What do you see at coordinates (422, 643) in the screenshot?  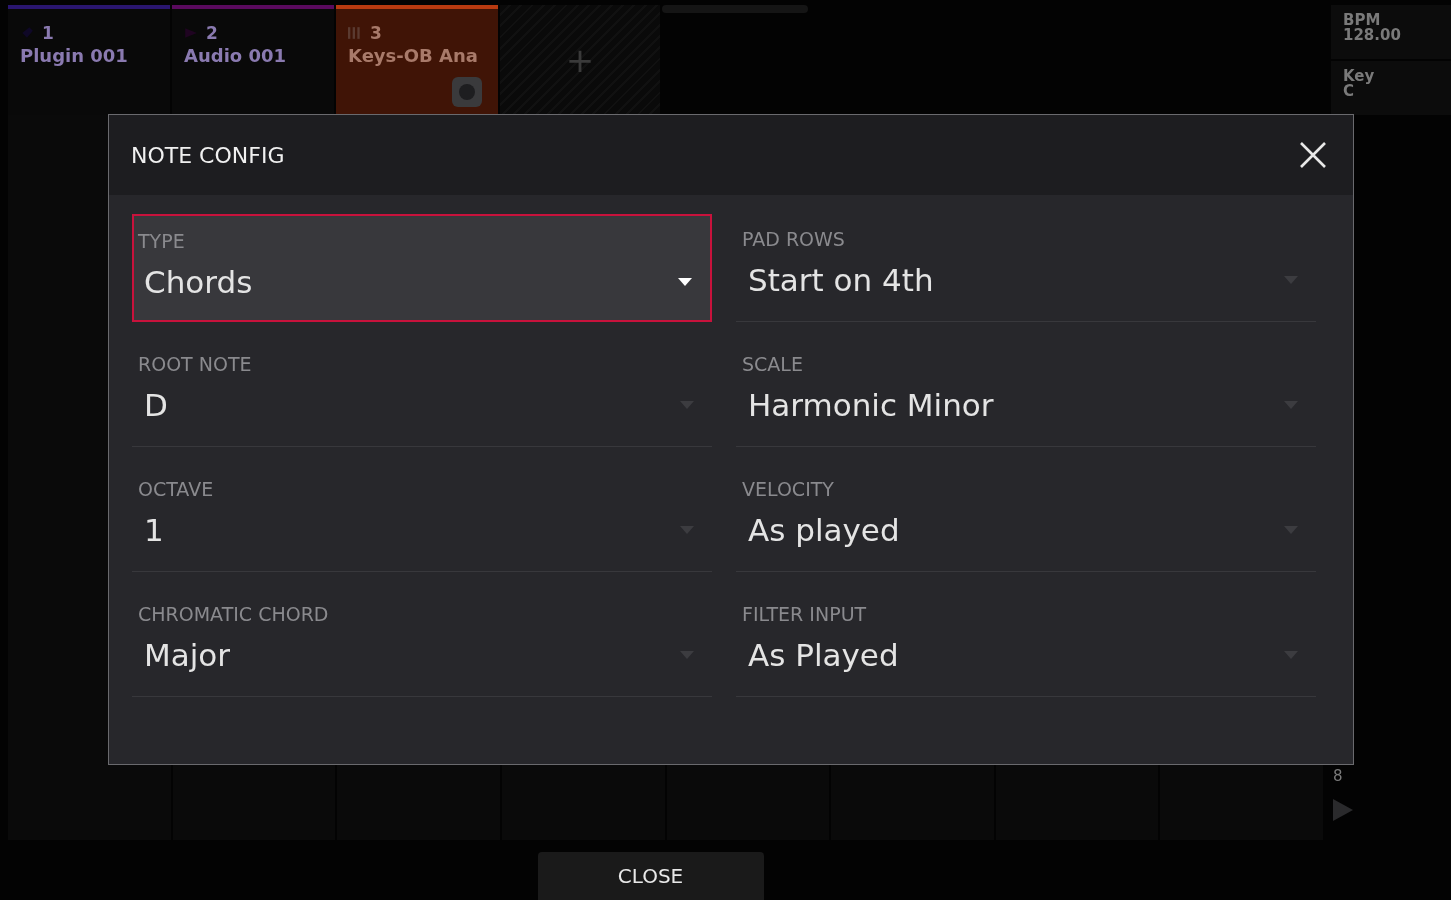 I see `dropdown-field: CHROMATIC CHORD Major` at bounding box center [422, 643].